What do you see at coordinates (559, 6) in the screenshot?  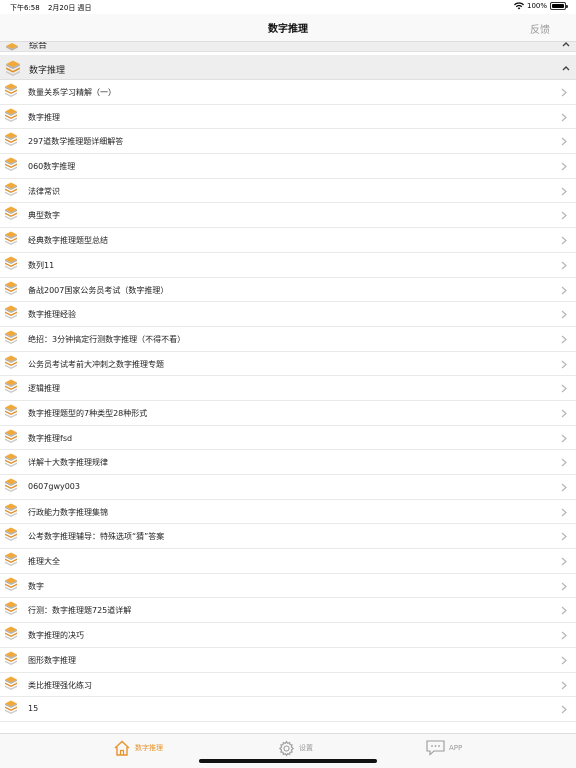 I see `battery-icon` at bounding box center [559, 6].